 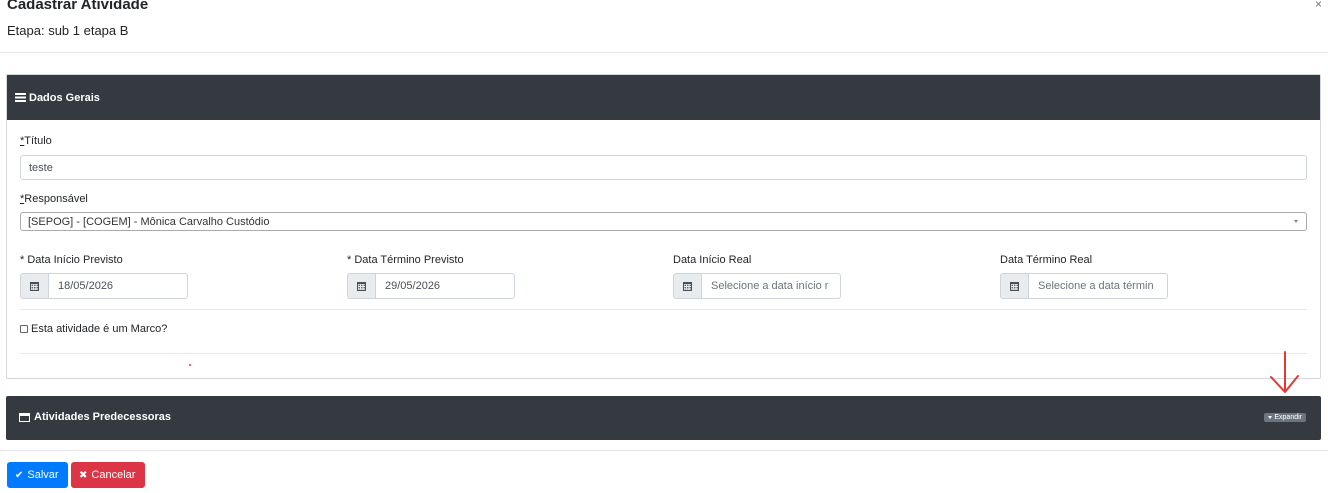 What do you see at coordinates (43, 475) in the screenshot?
I see `save-label: Salvar` at bounding box center [43, 475].